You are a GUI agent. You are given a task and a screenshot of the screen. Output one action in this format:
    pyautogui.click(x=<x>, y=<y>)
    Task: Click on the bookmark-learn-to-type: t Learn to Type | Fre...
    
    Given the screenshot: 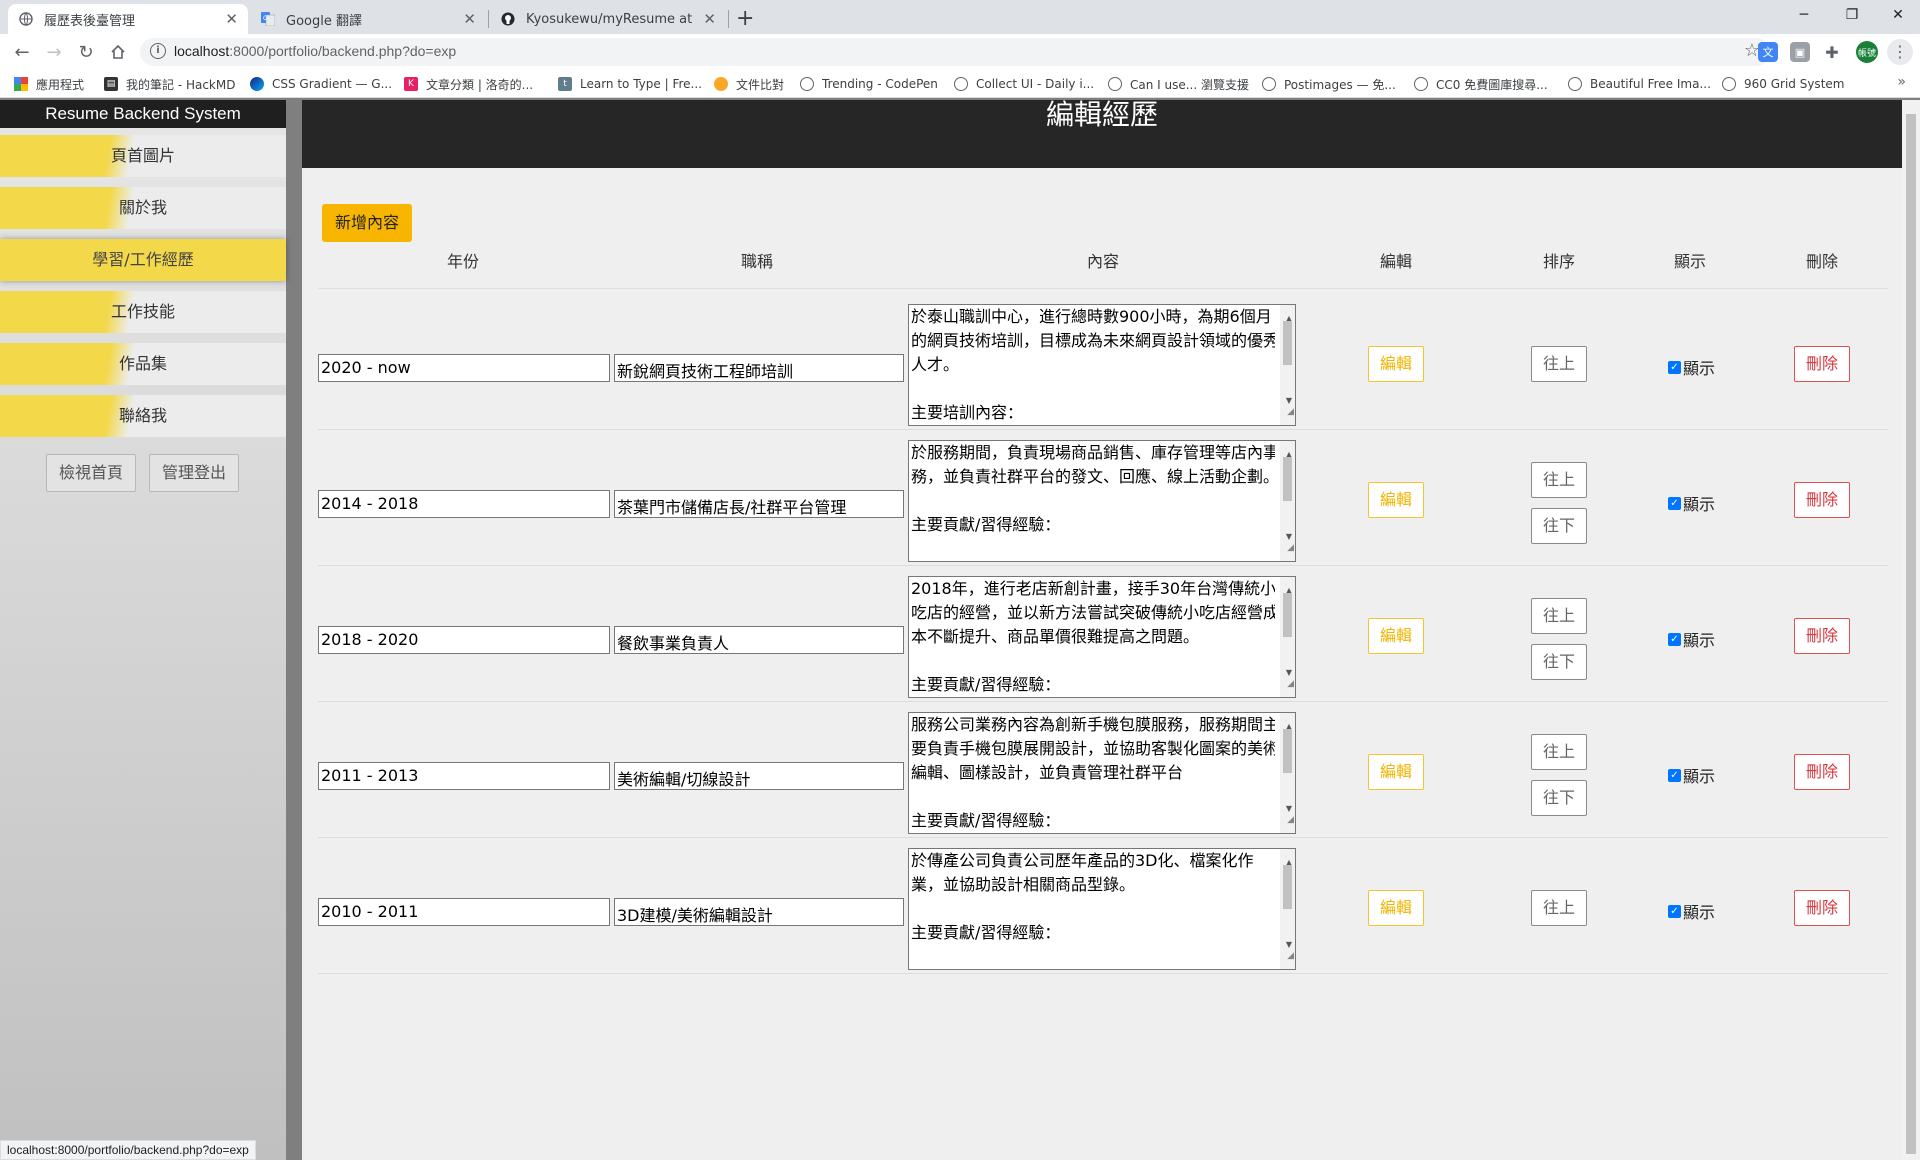 What is the action you would take?
    pyautogui.click(x=630, y=84)
    